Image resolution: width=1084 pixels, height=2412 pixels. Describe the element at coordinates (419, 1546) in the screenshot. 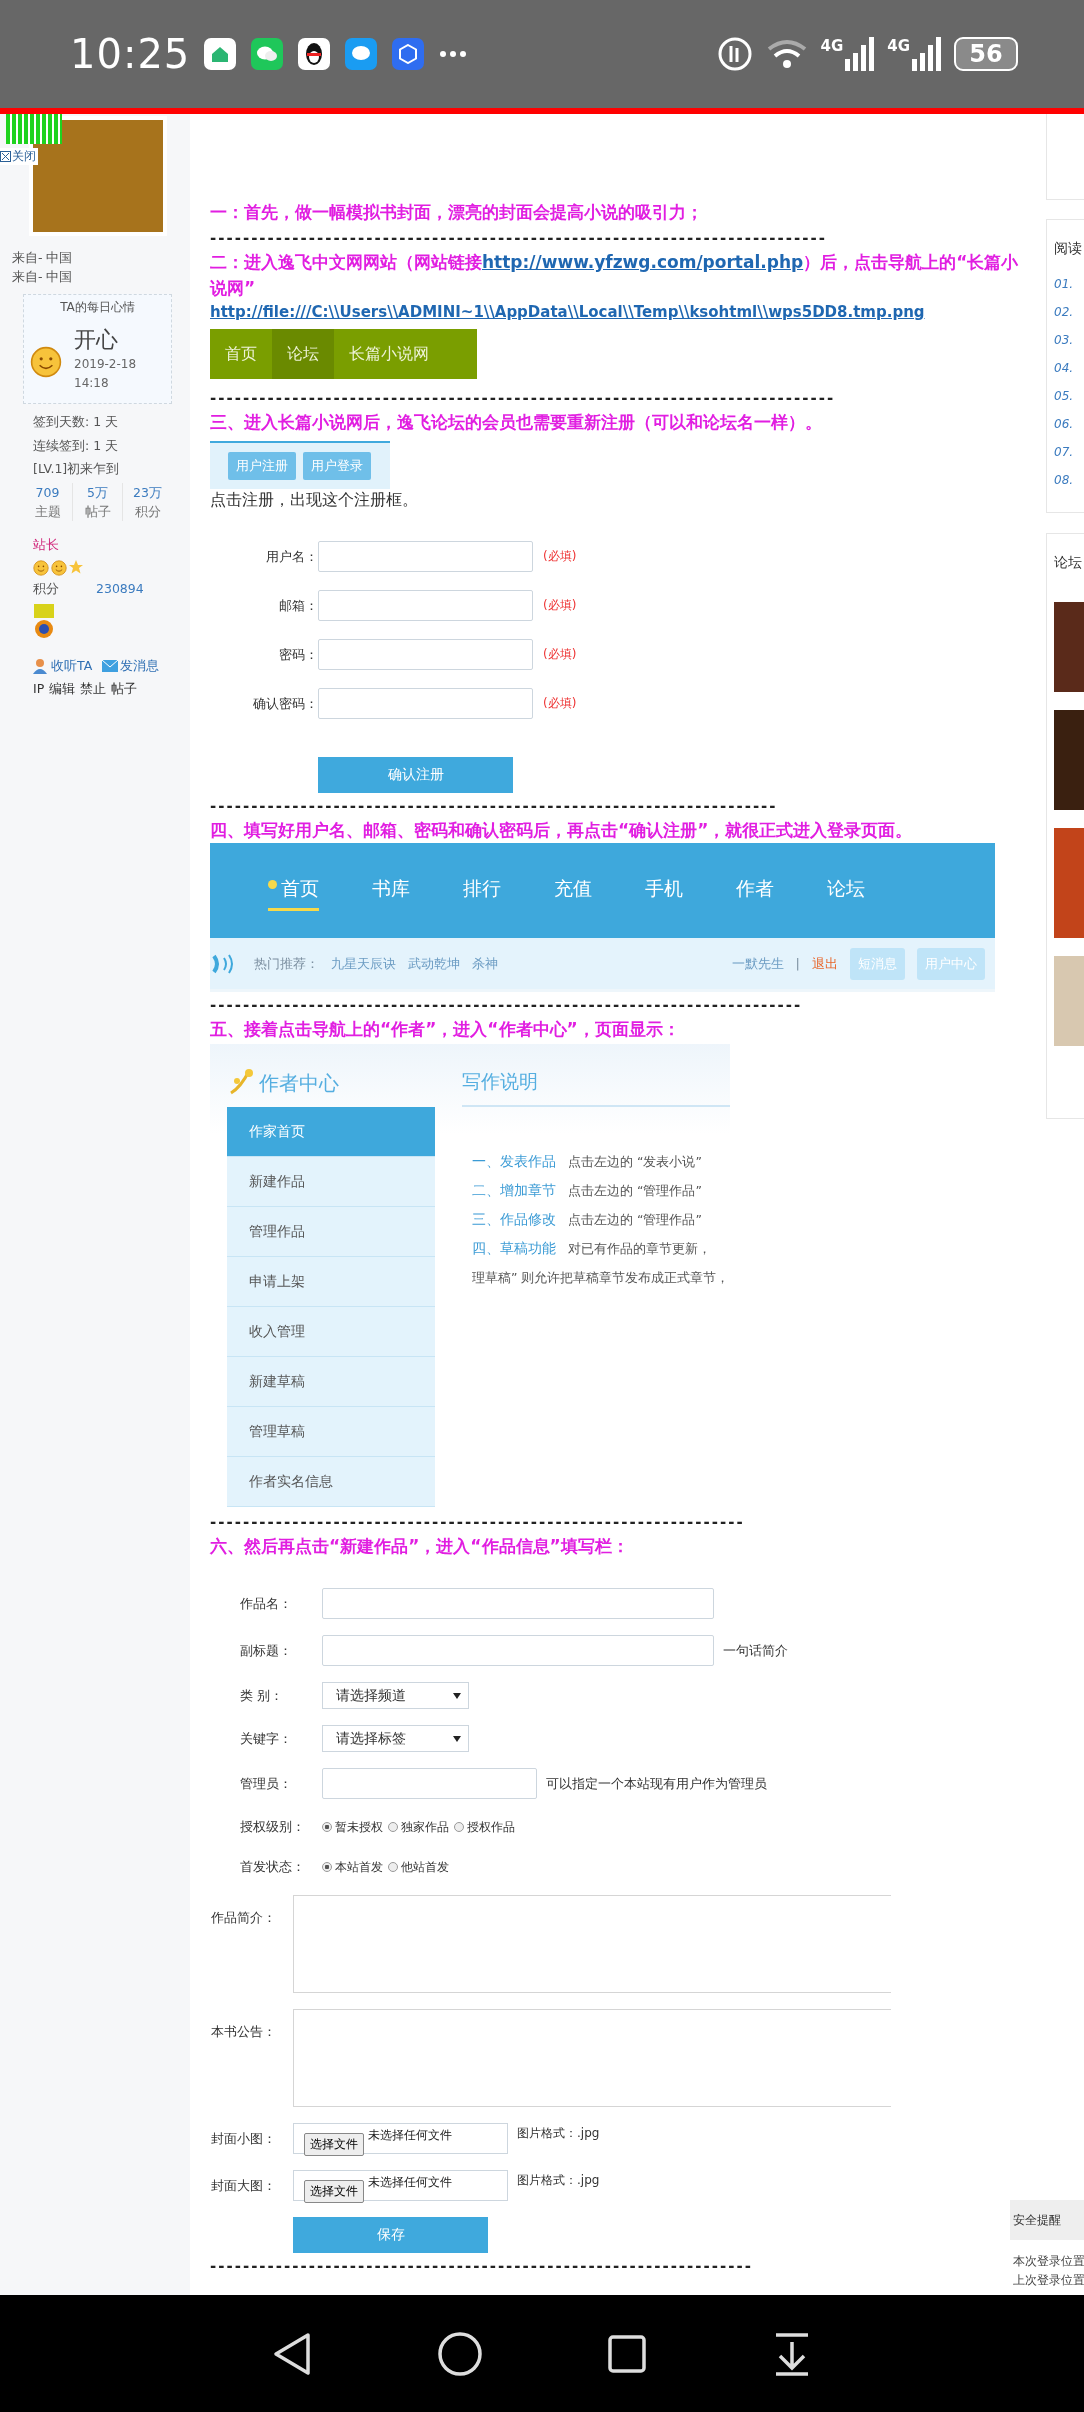

I see `step-heading: 六、然后再点击“新建作品”，进入“作品信息”填写栏：` at that location.